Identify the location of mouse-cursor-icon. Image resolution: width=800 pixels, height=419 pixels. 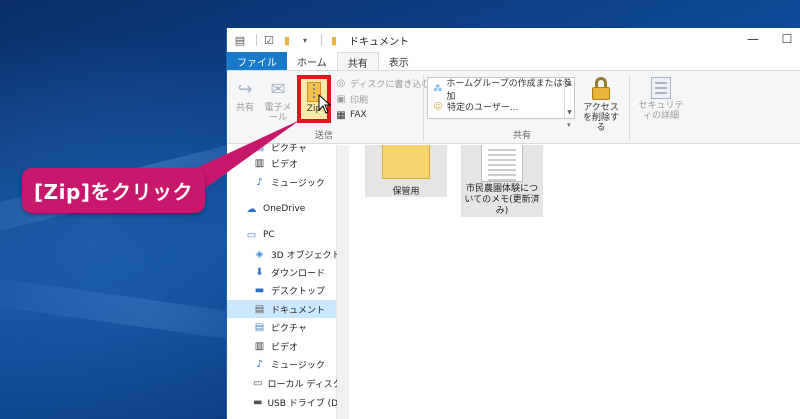
(325, 104).